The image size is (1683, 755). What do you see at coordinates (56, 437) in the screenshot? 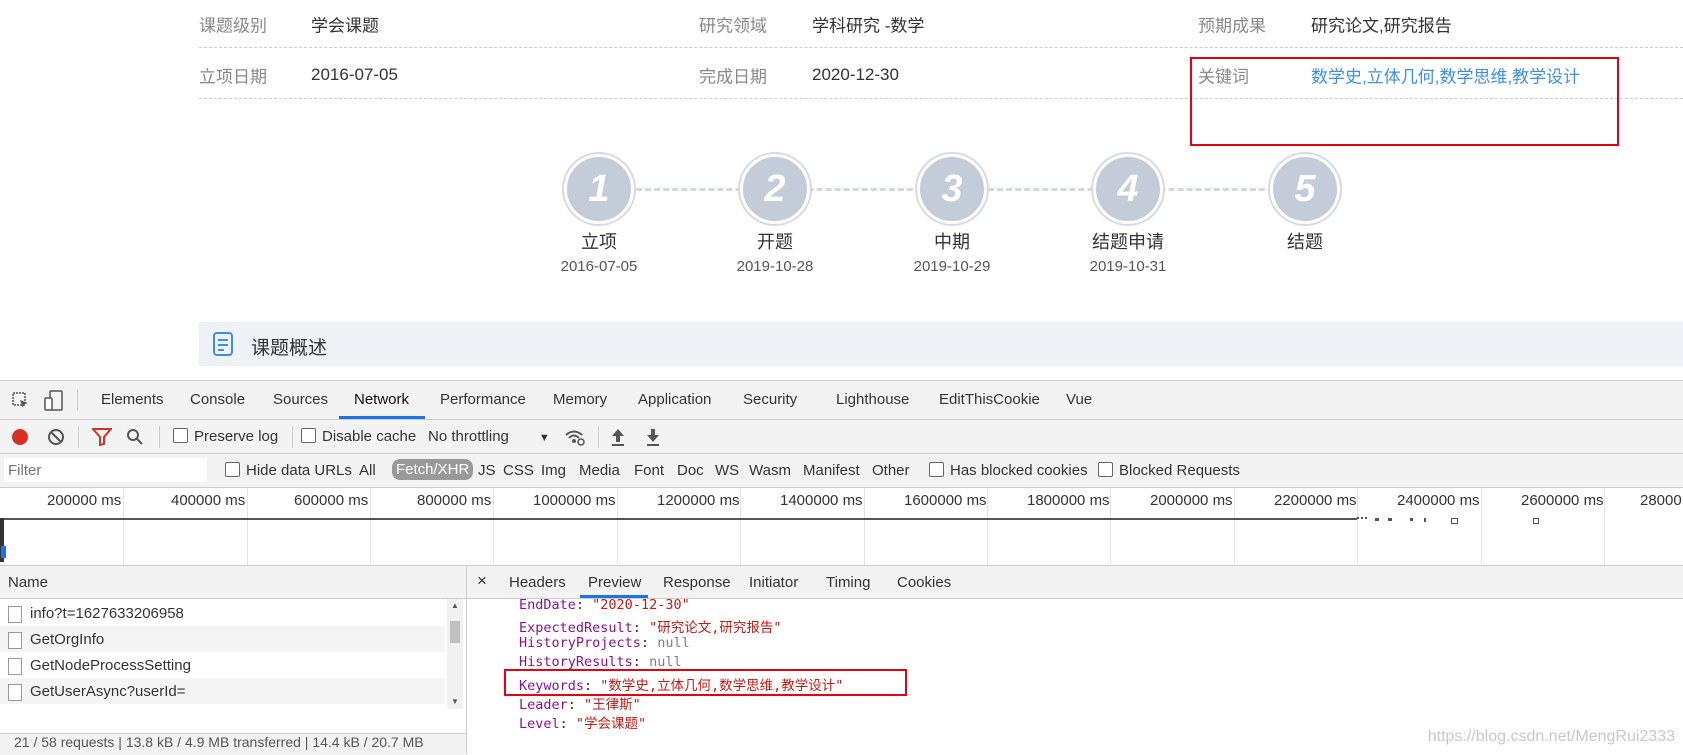
I see `clear-icon` at bounding box center [56, 437].